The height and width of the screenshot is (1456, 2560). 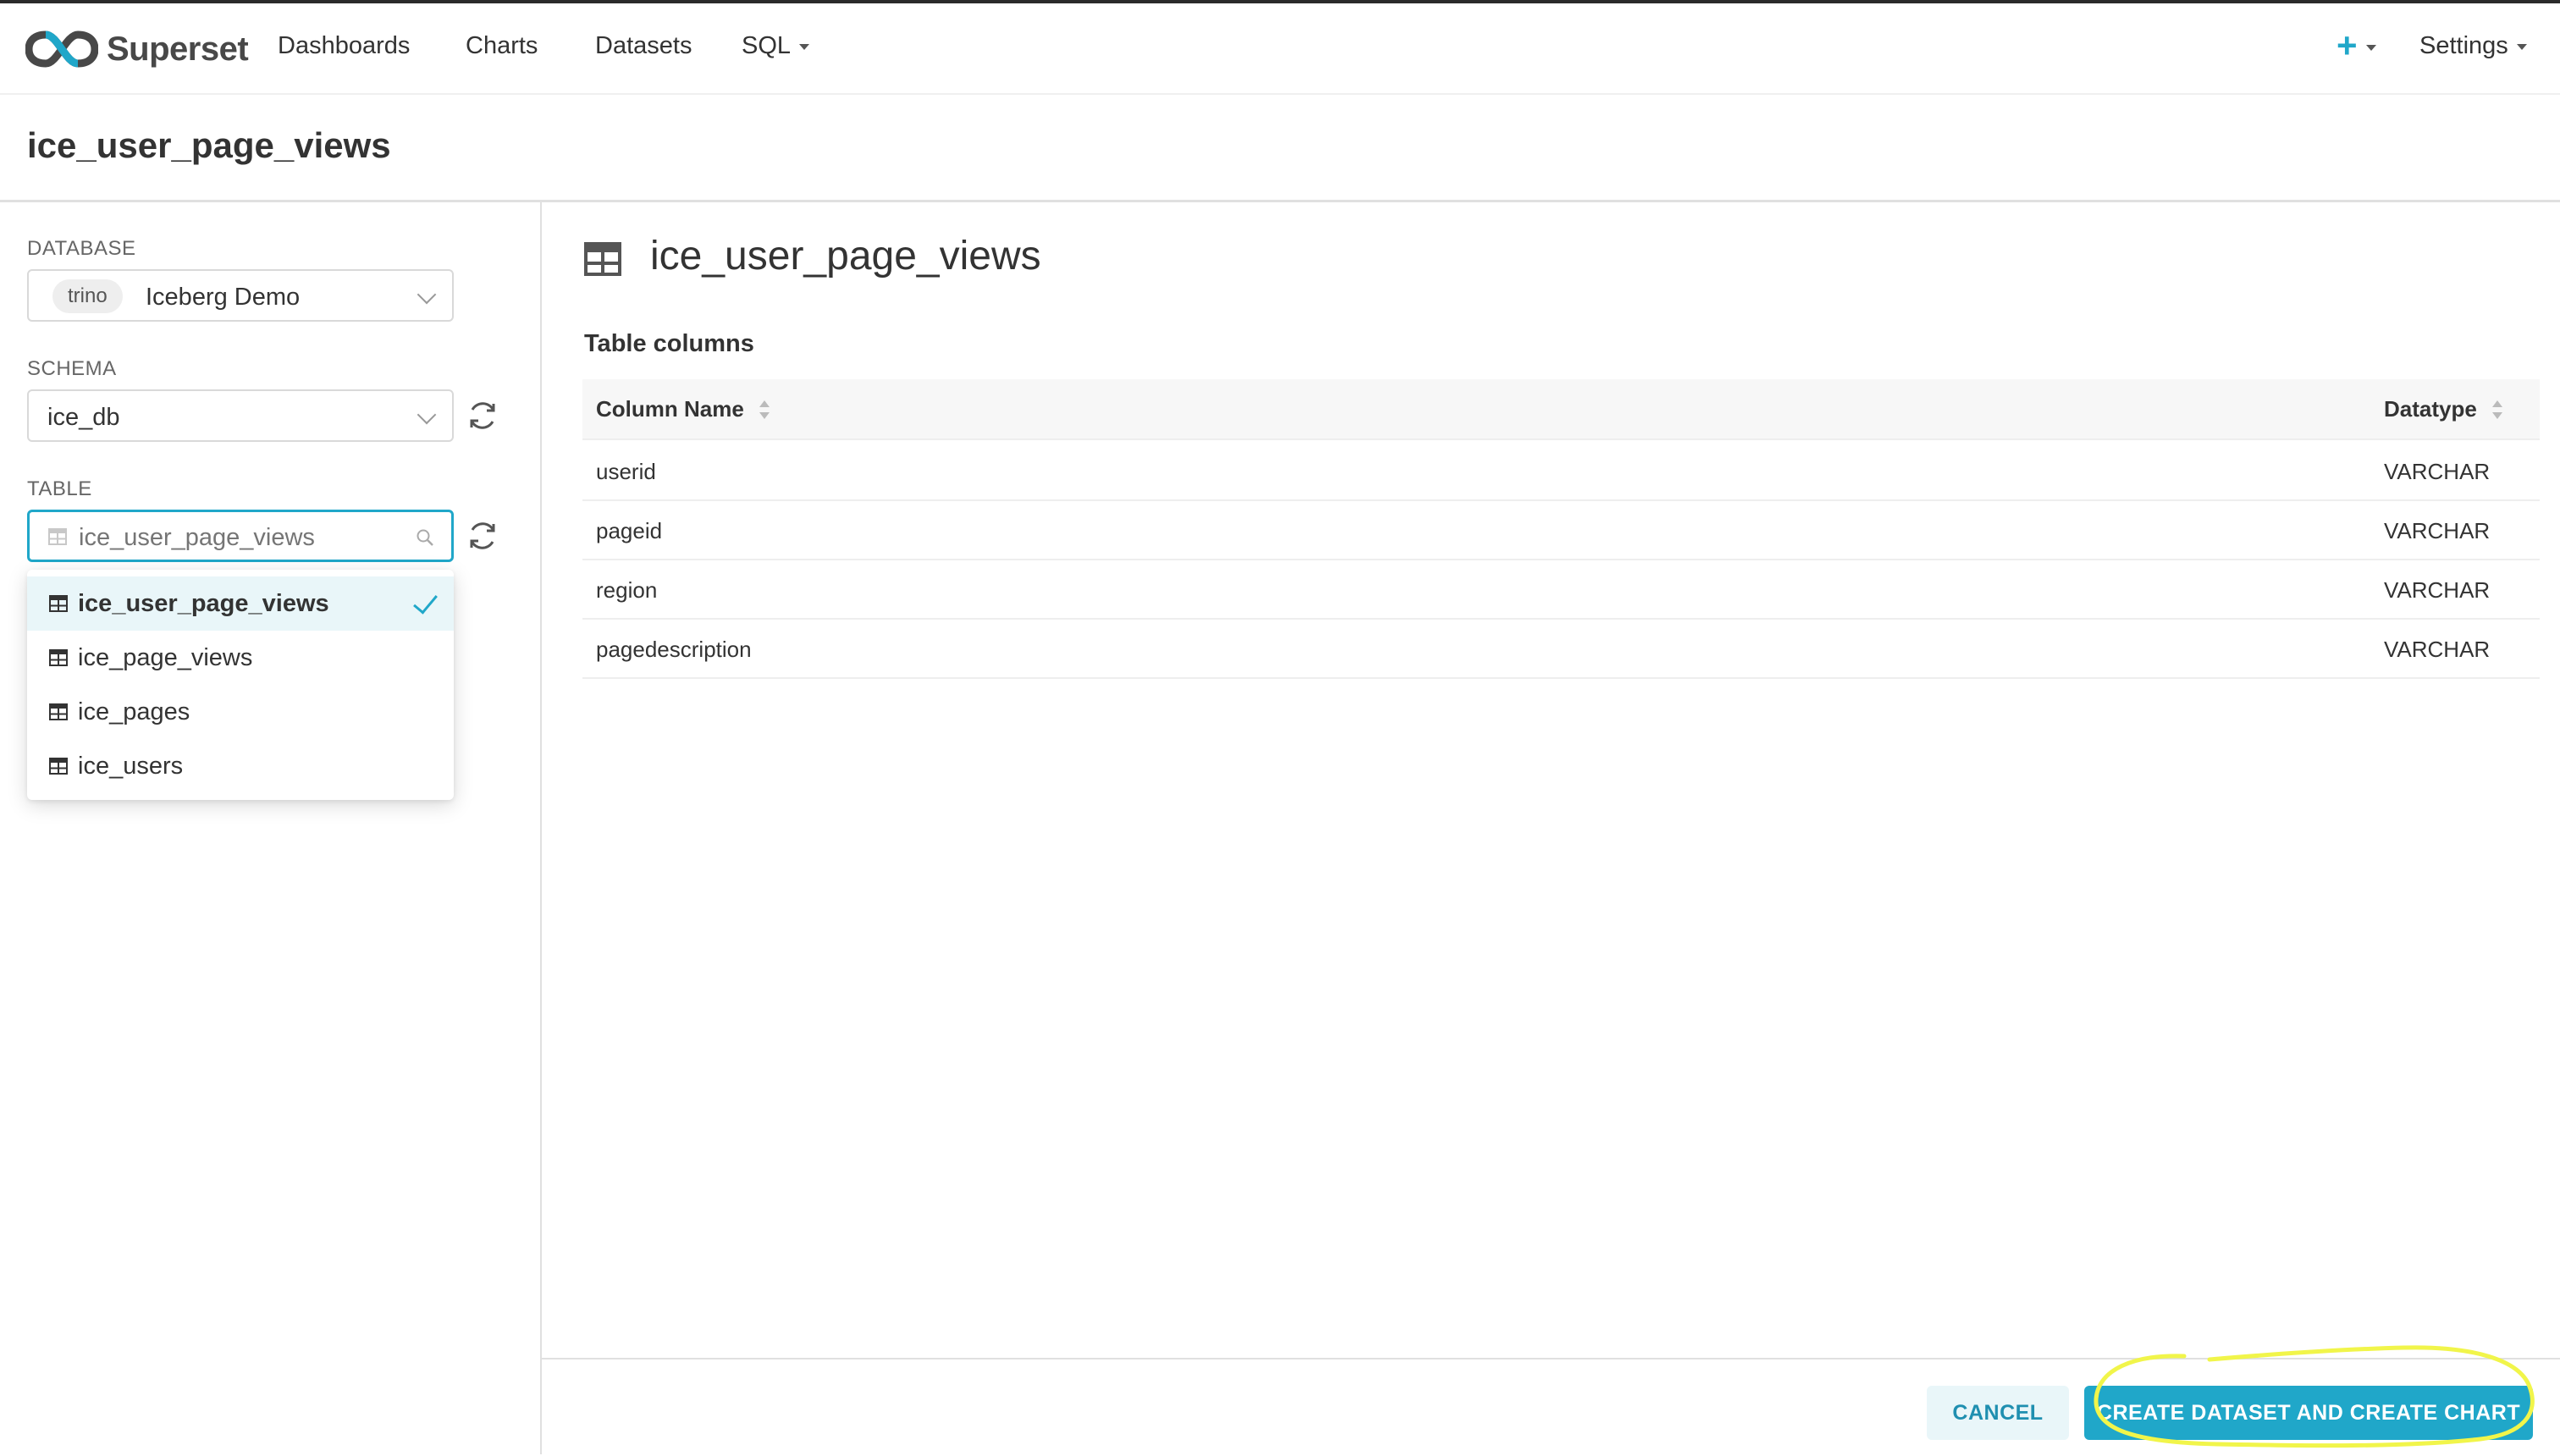 I want to click on column-name-header-label: Column Name, so click(x=670, y=409).